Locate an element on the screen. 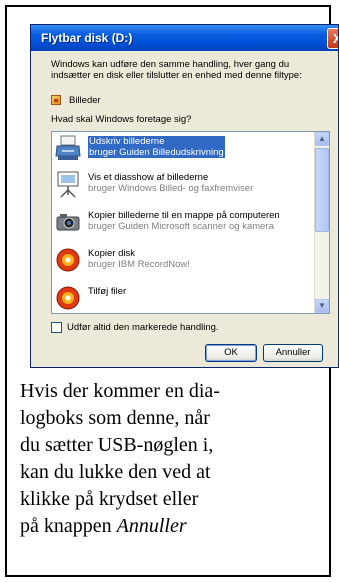 The width and height of the screenshot is (339, 582). action-text: Kopier disk bruger IBM RecordNow! is located at coordinates (139, 259).